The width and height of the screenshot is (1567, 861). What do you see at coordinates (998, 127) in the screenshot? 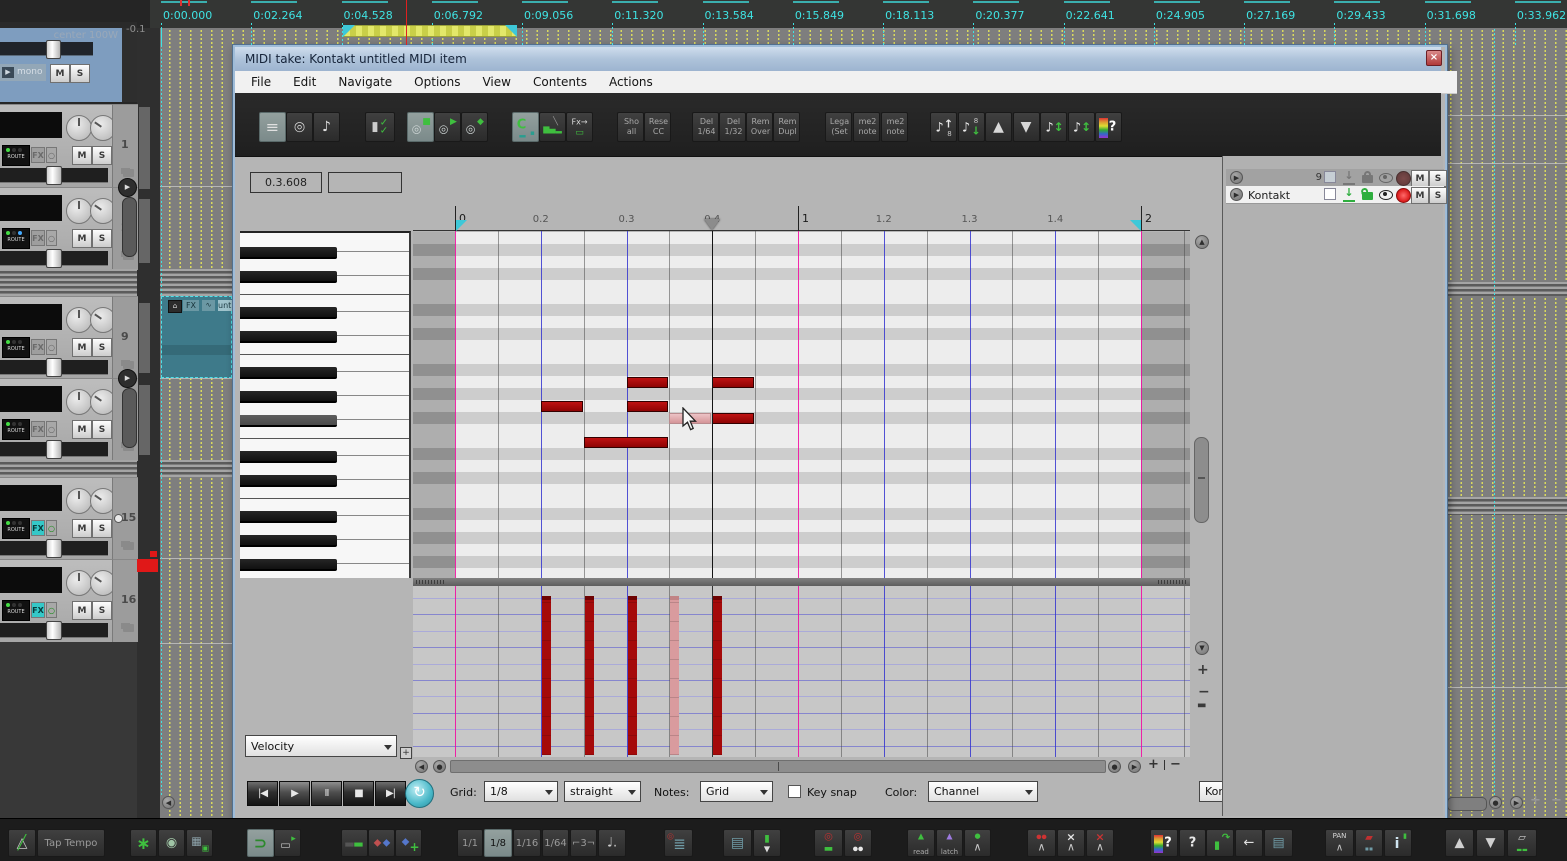
I see `select-prev-note-button: ▲` at bounding box center [998, 127].